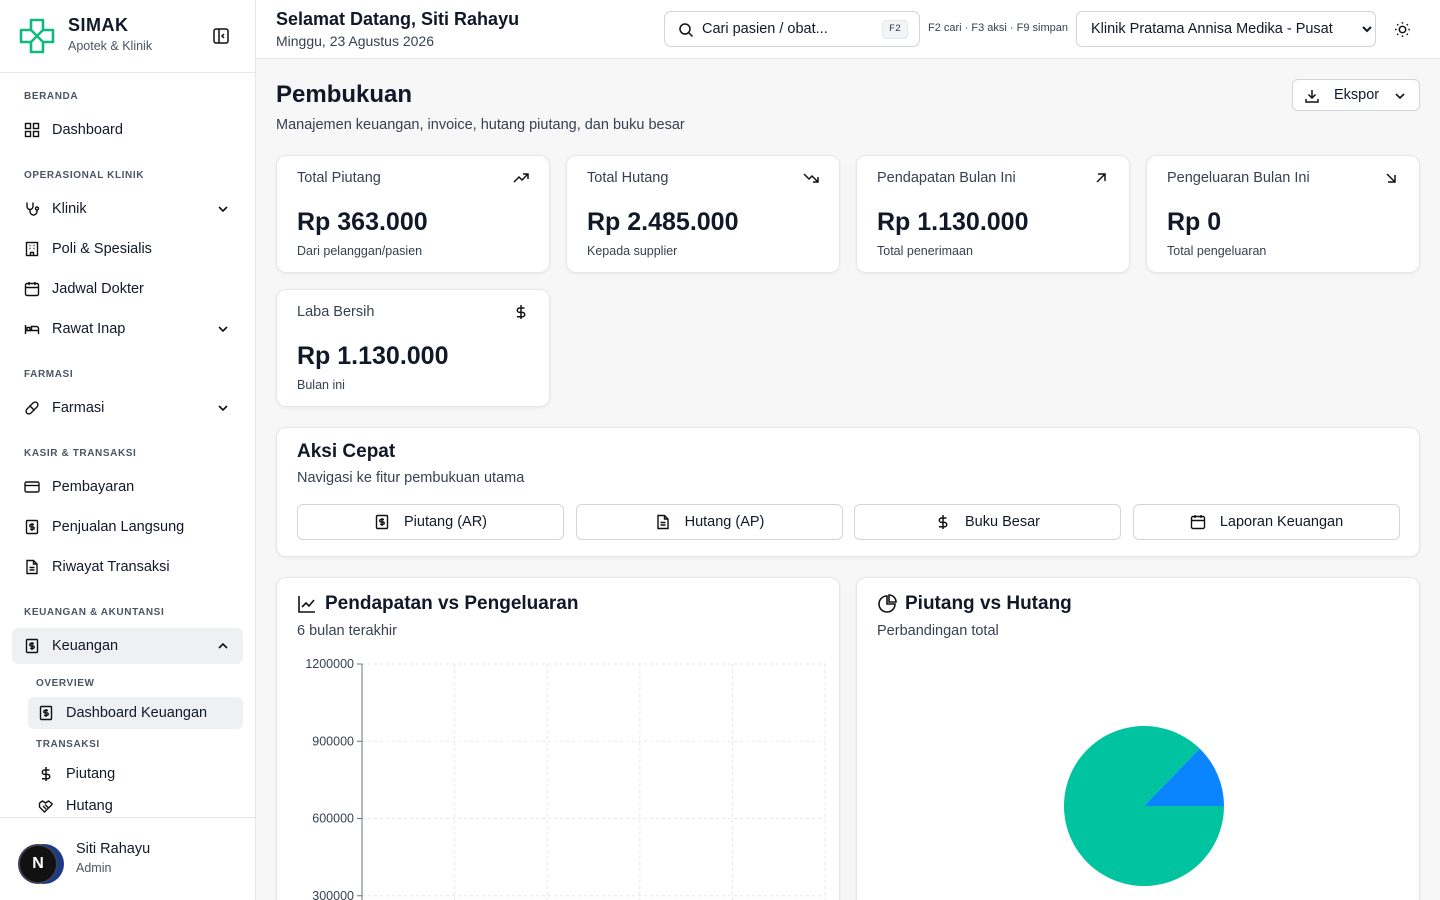 Image resolution: width=1440 pixels, height=900 pixels. I want to click on stat-value: Rp 363.000, so click(362, 222).